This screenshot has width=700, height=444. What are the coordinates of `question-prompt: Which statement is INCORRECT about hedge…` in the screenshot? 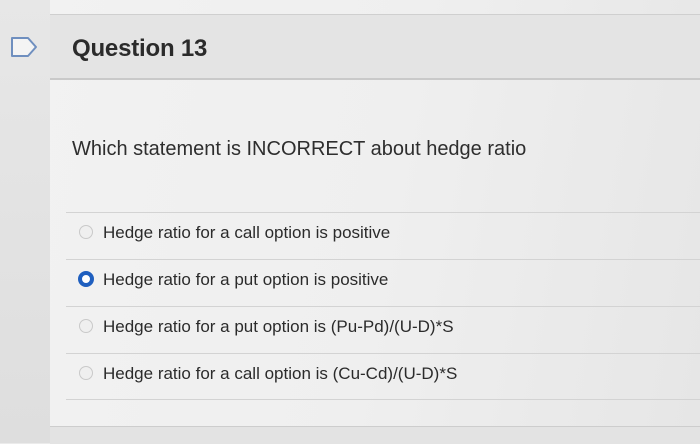 It's located at (299, 149).